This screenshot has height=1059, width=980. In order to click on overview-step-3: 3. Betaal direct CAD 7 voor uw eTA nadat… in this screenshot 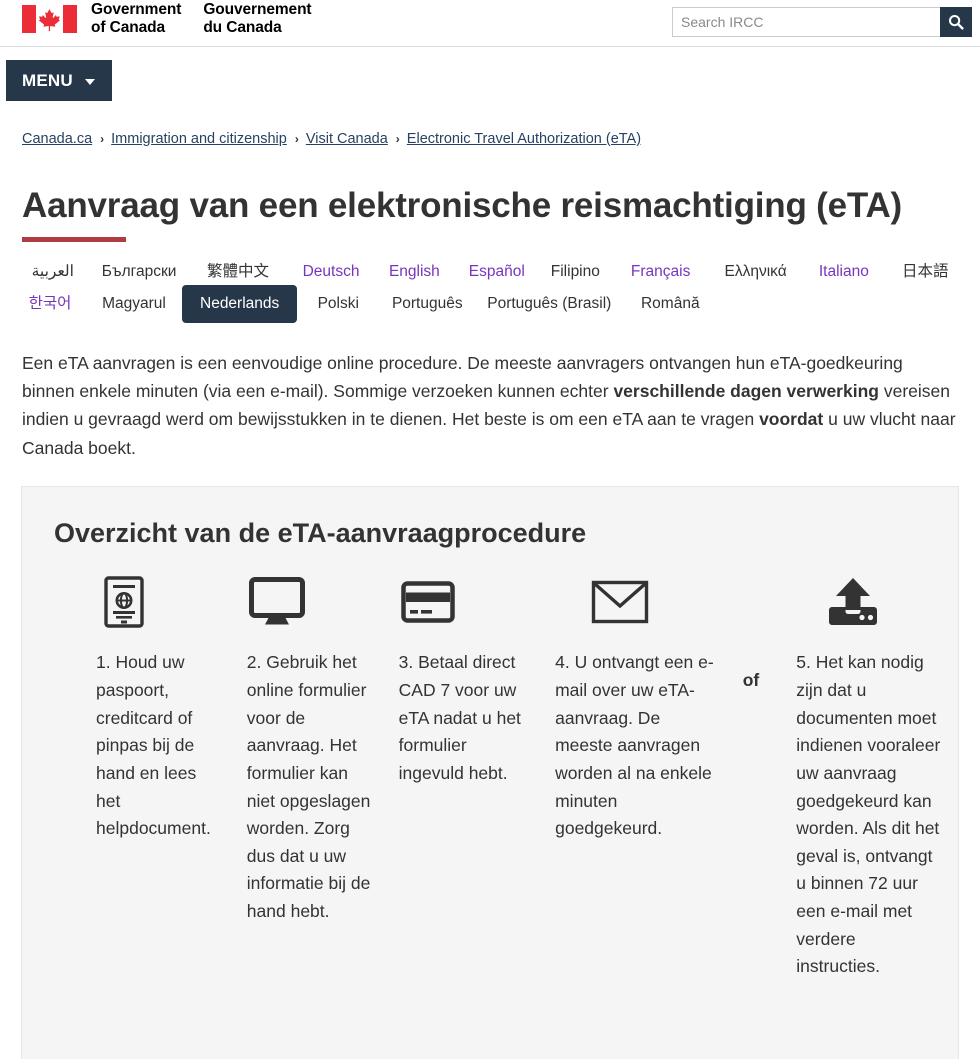, I will do `click(452, 679)`.